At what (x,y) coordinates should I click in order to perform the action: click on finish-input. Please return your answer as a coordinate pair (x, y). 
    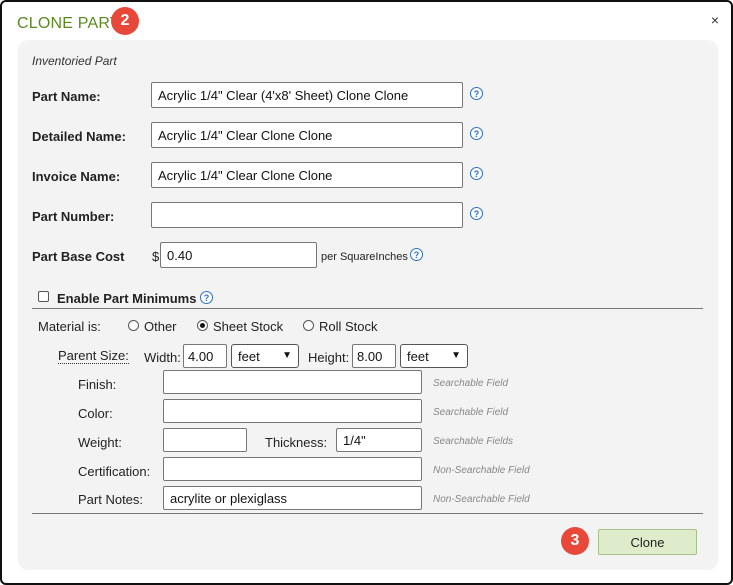
    Looking at the image, I should click on (292, 382).